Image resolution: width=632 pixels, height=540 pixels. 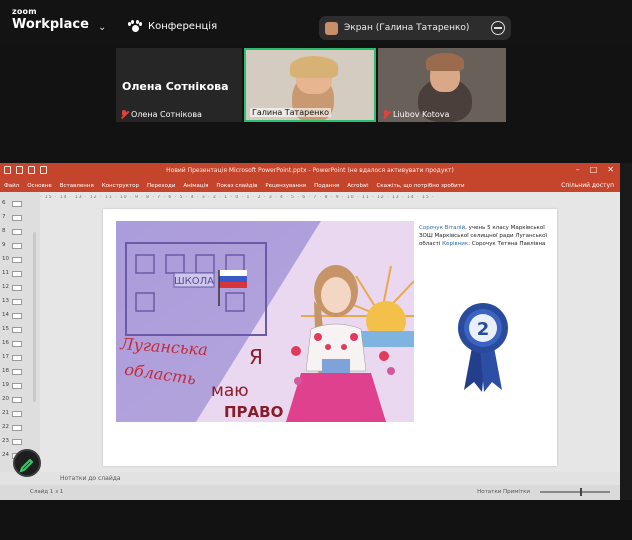 I want to click on drawing-school-label: ШКОЛА, so click(x=194, y=281).